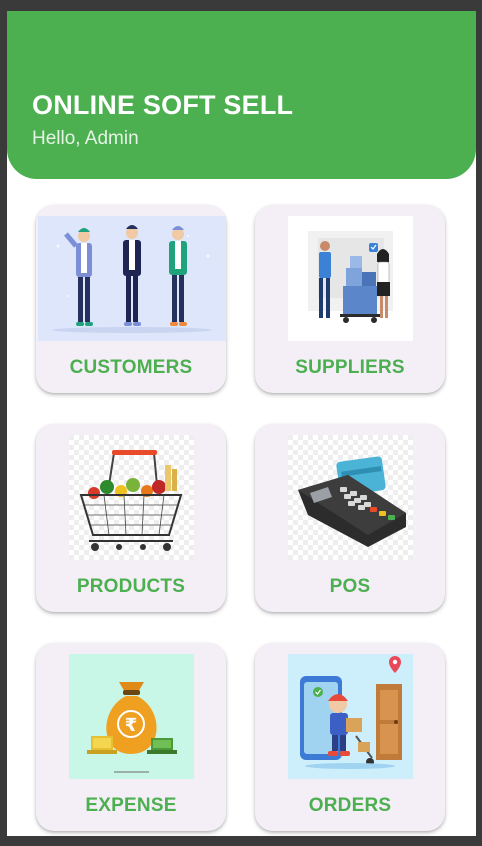  I want to click on delivery-person-icon, so click(350, 716).